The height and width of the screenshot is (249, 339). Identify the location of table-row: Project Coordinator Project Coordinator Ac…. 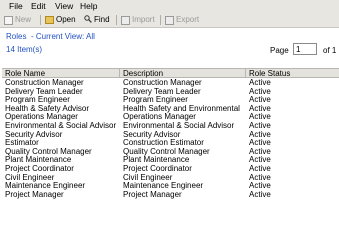
(170, 169).